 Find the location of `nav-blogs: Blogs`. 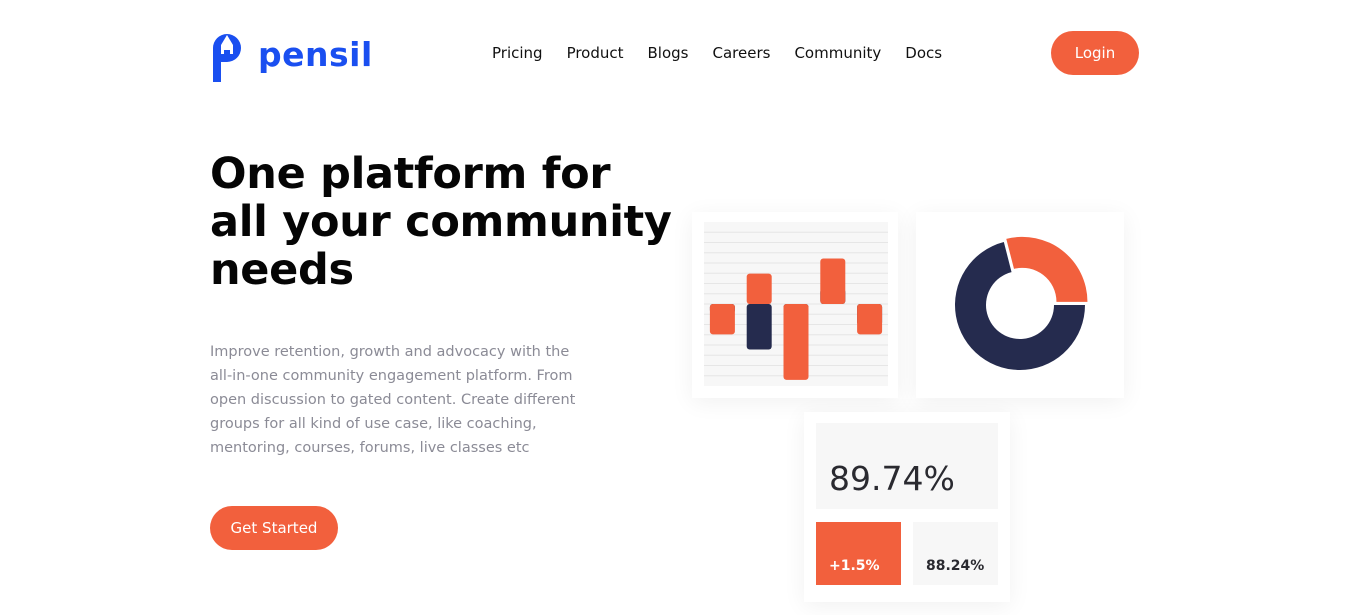

nav-blogs: Blogs is located at coordinates (668, 53).